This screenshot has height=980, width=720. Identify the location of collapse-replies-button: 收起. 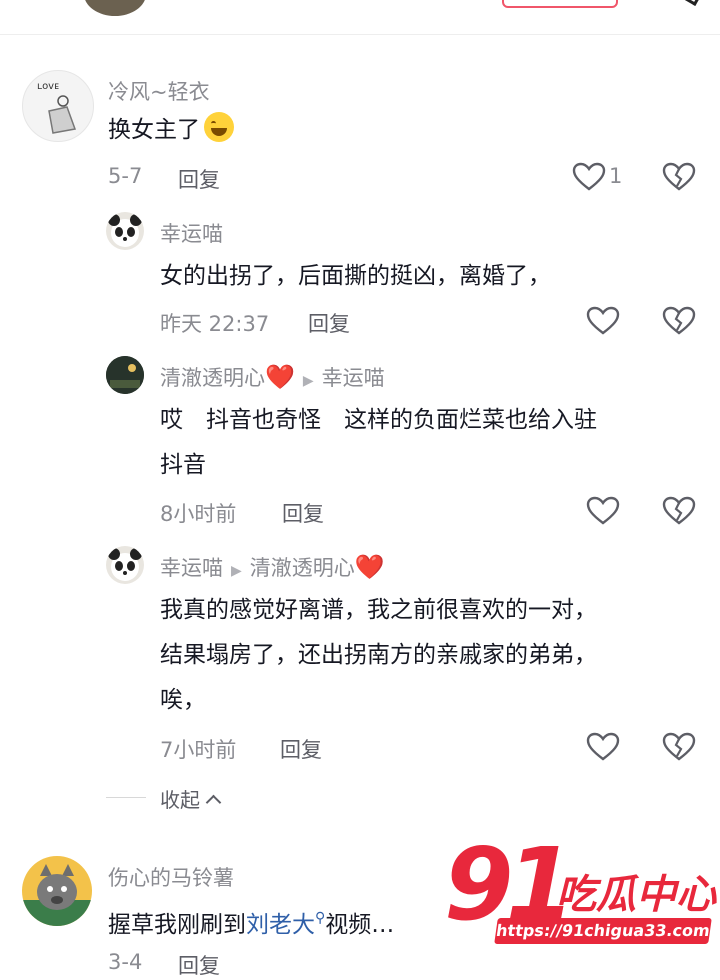
(191, 798).